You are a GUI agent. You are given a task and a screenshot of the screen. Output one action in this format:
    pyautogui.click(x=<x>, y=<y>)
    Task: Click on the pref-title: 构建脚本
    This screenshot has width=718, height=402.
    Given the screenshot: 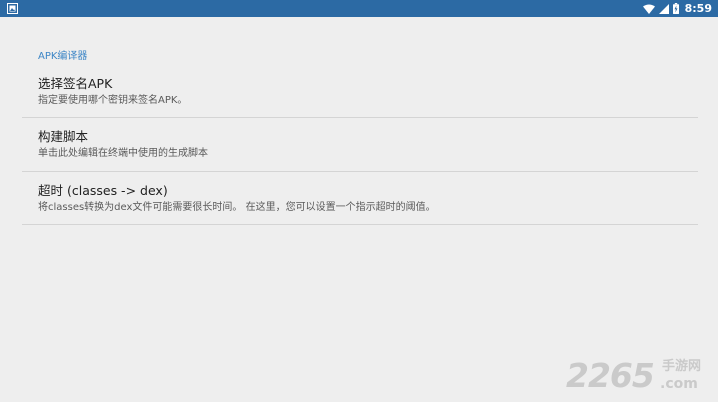 What is the action you would take?
    pyautogui.click(x=63, y=136)
    